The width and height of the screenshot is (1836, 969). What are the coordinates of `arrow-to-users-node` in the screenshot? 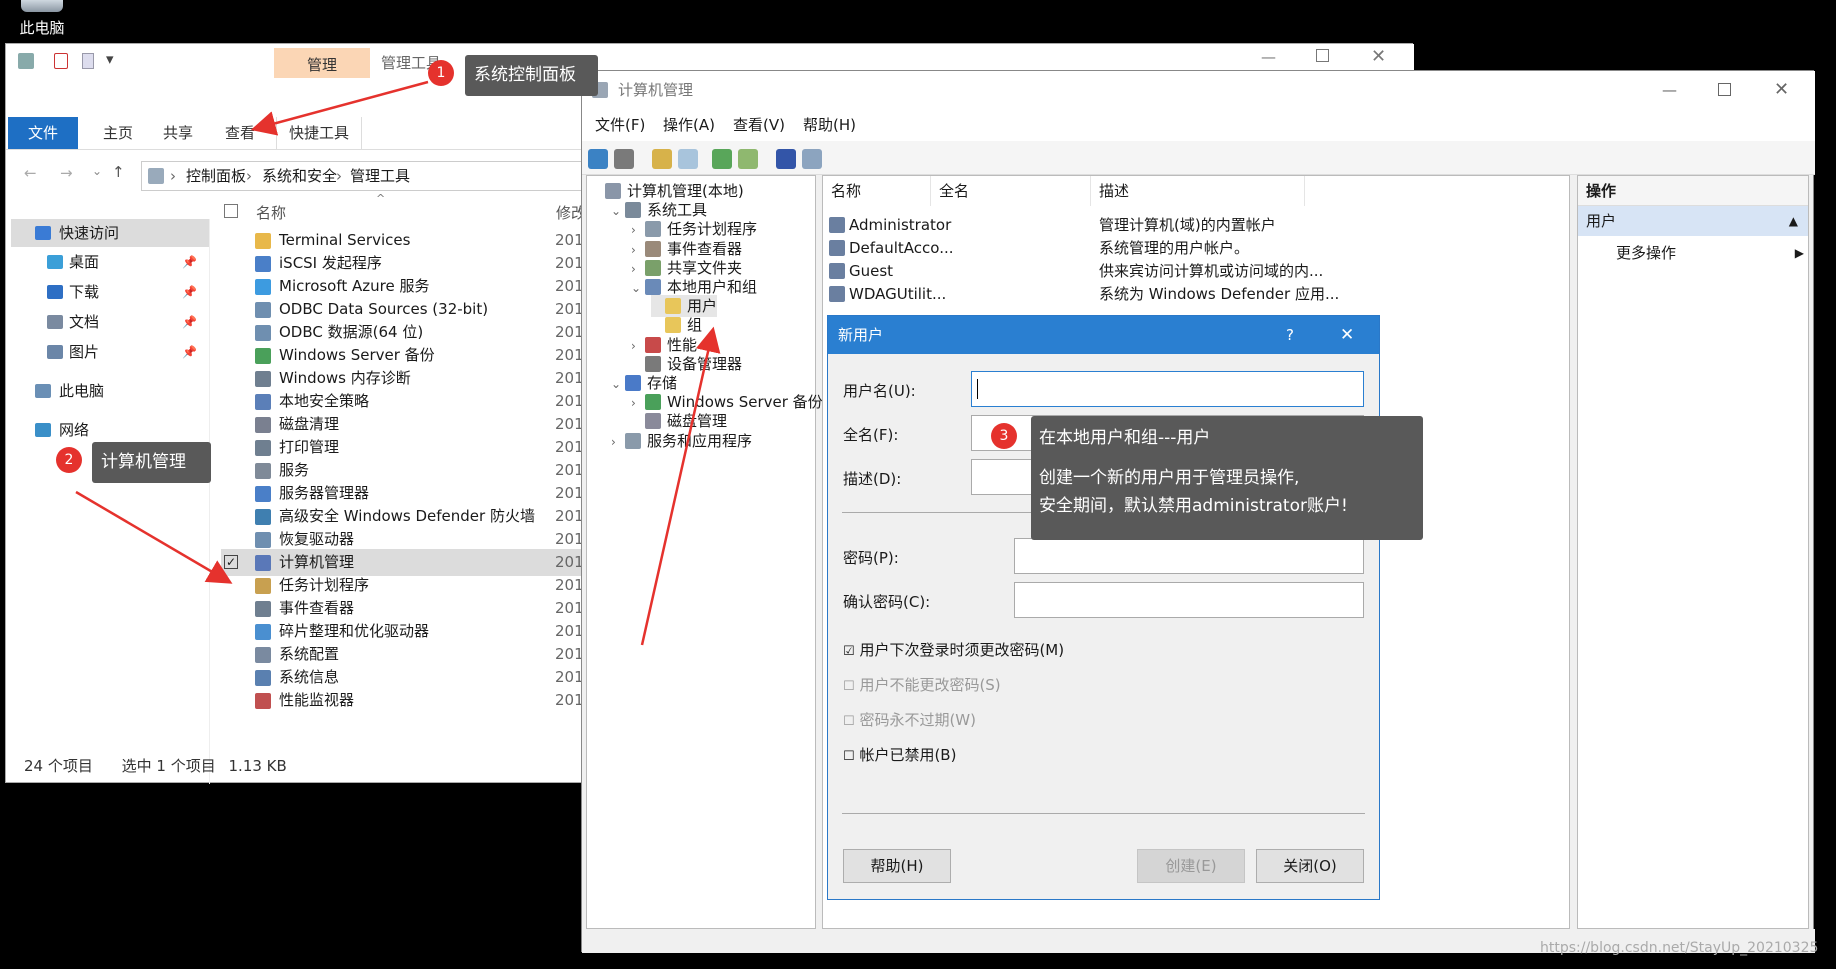 It's located at (680, 486).